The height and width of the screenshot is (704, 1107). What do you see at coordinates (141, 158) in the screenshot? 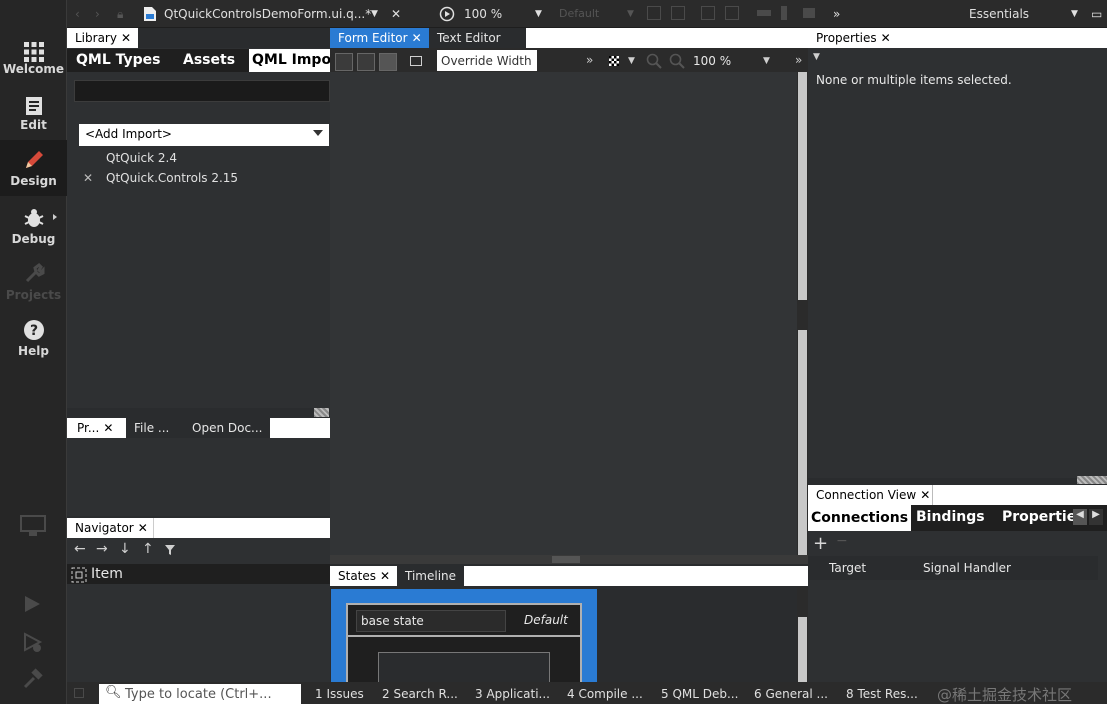
I see `import-item: QtQuick 2.4` at bounding box center [141, 158].